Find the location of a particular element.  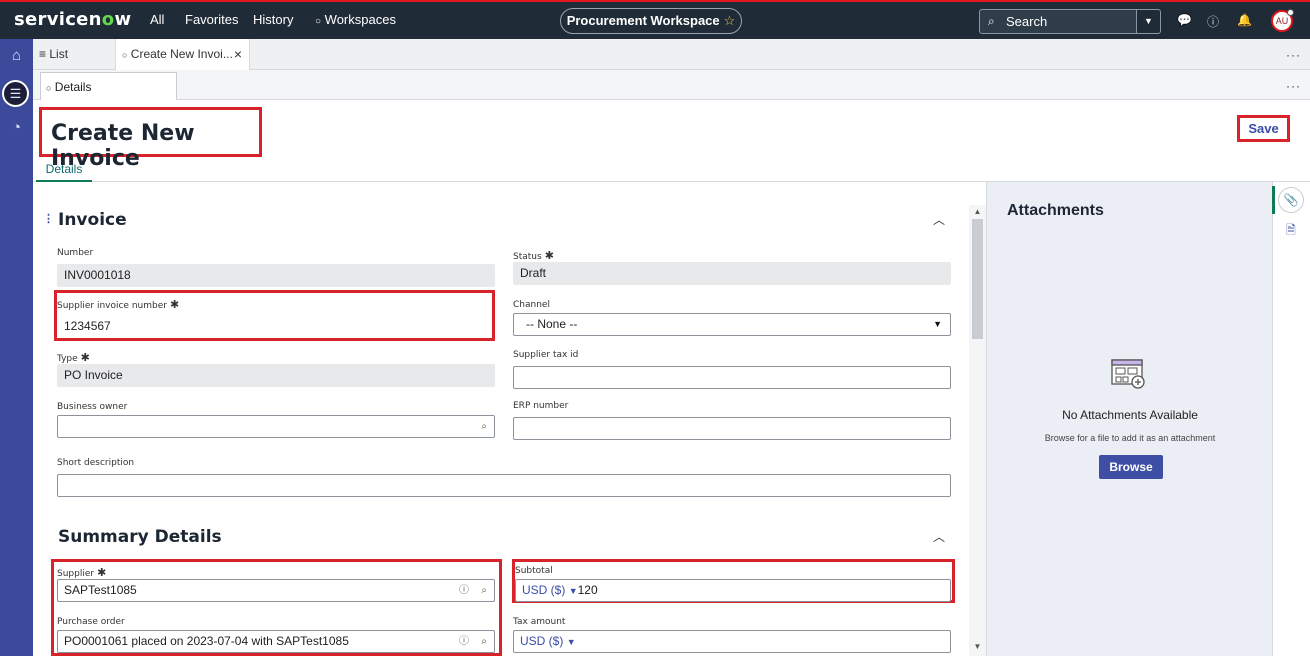

contextual-sidebar: 📎 🗎 is located at coordinates (1291, 419).